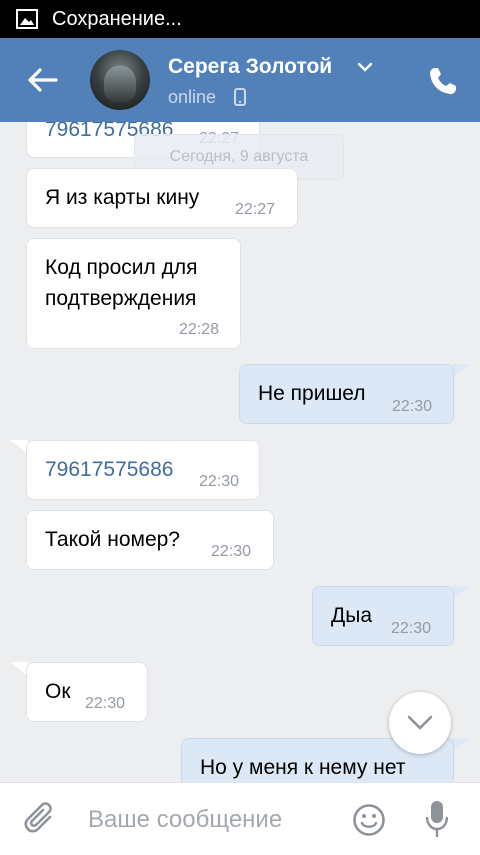  Describe the element at coordinates (27, 19) in the screenshot. I see `image-icon` at that location.